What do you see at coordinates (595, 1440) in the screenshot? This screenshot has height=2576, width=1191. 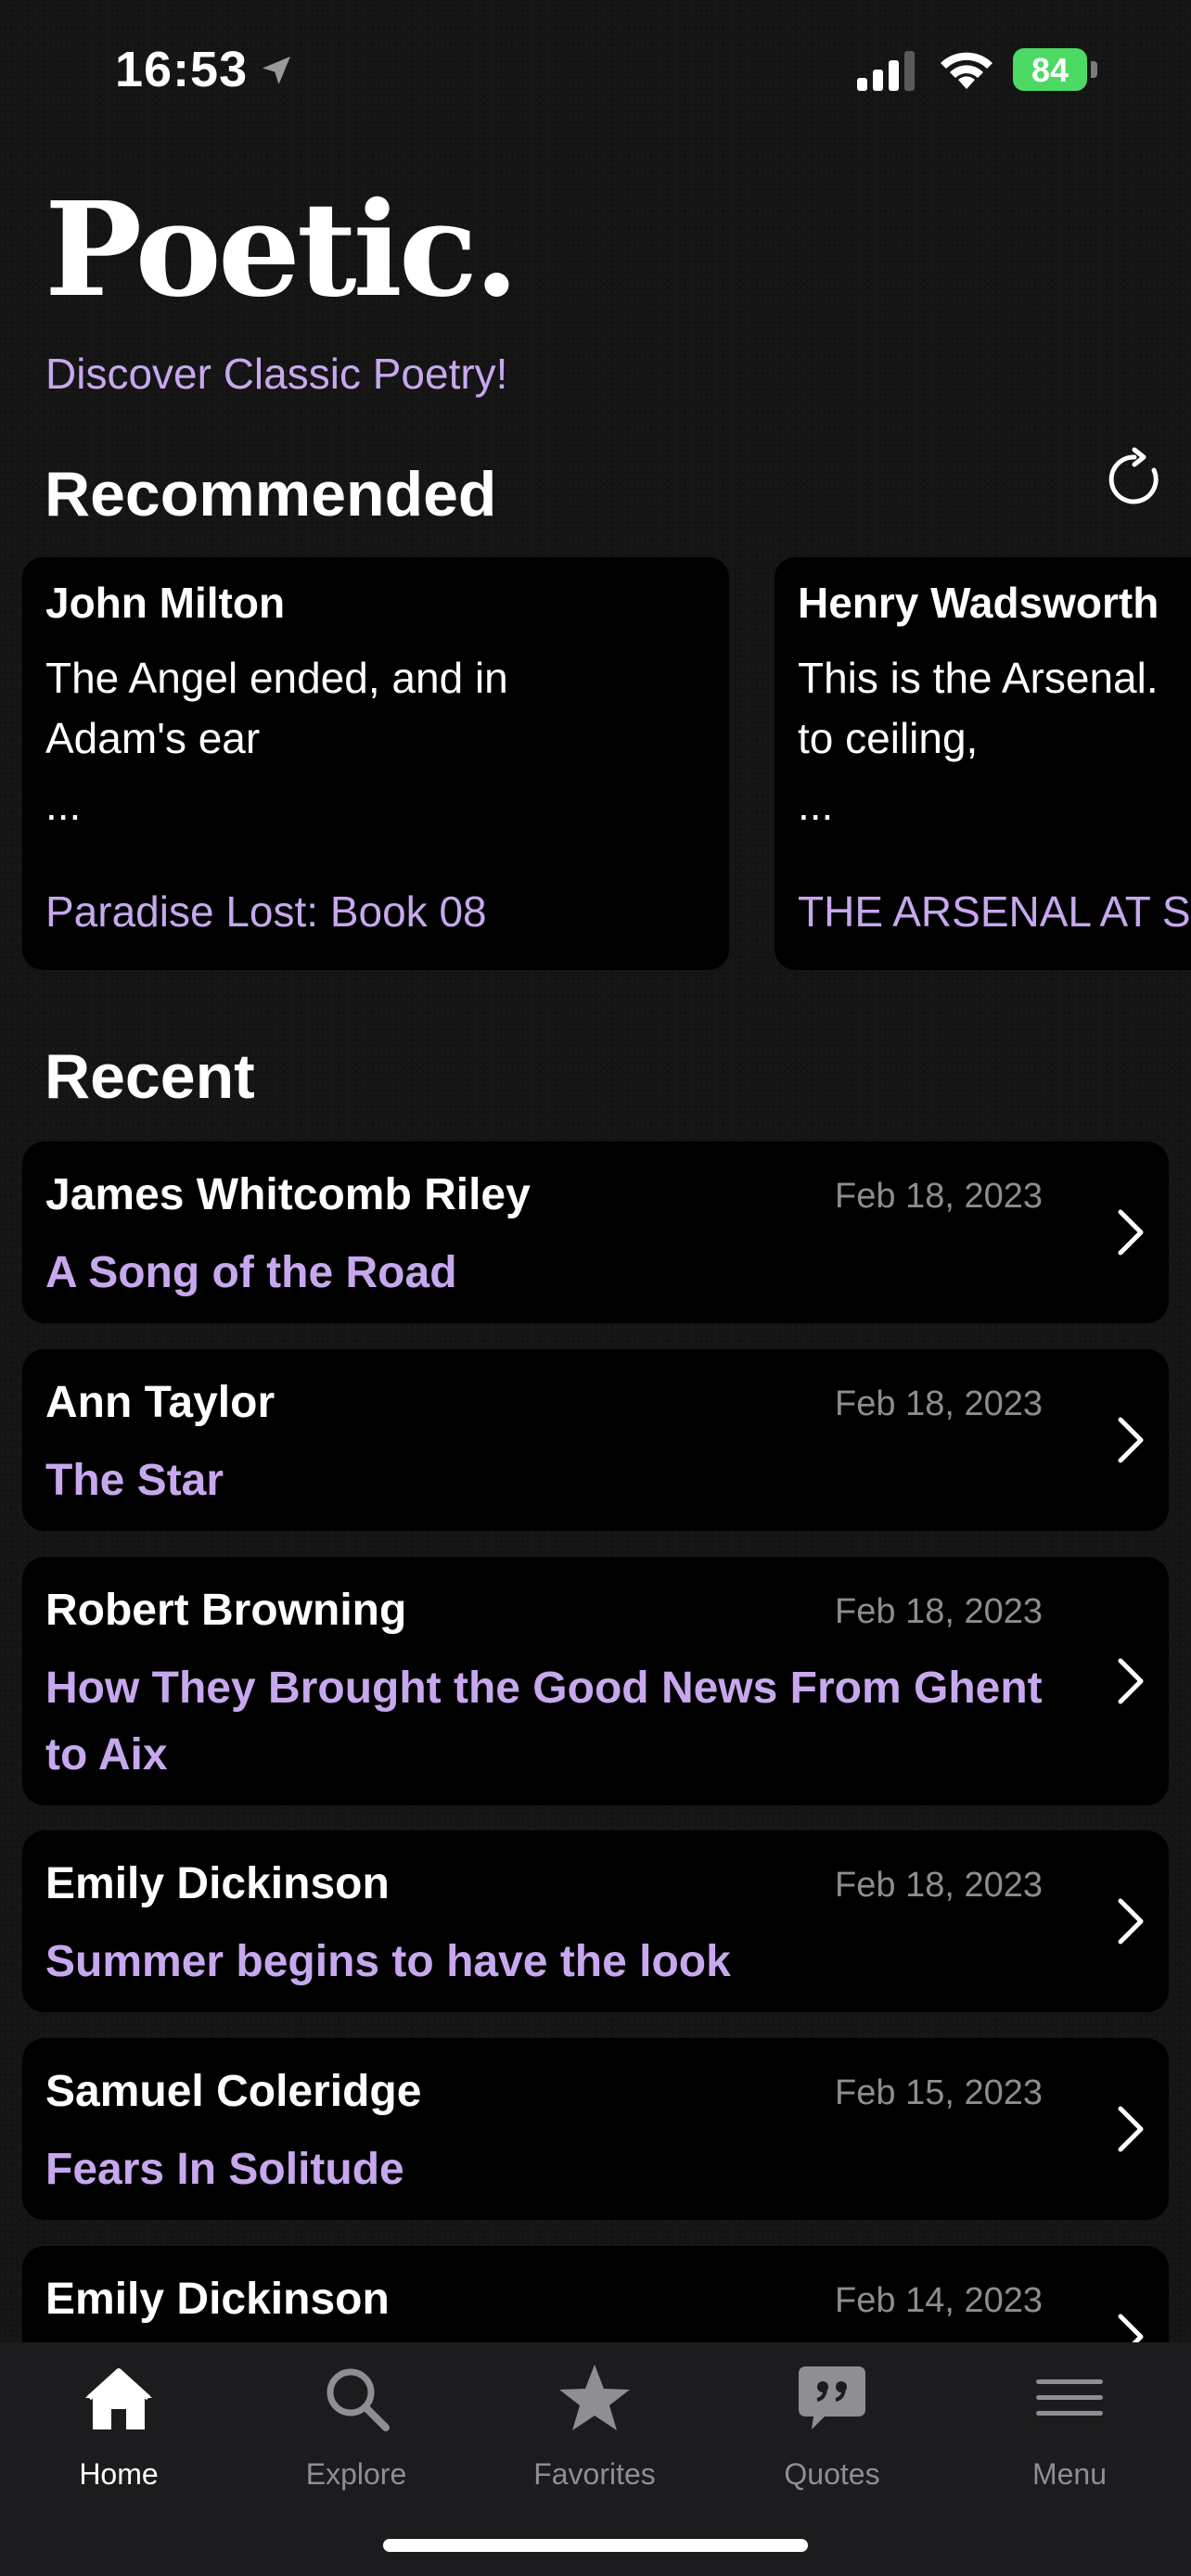 I see `recent-item: Ann Taylor Feb 18, 2023 The Star` at bounding box center [595, 1440].